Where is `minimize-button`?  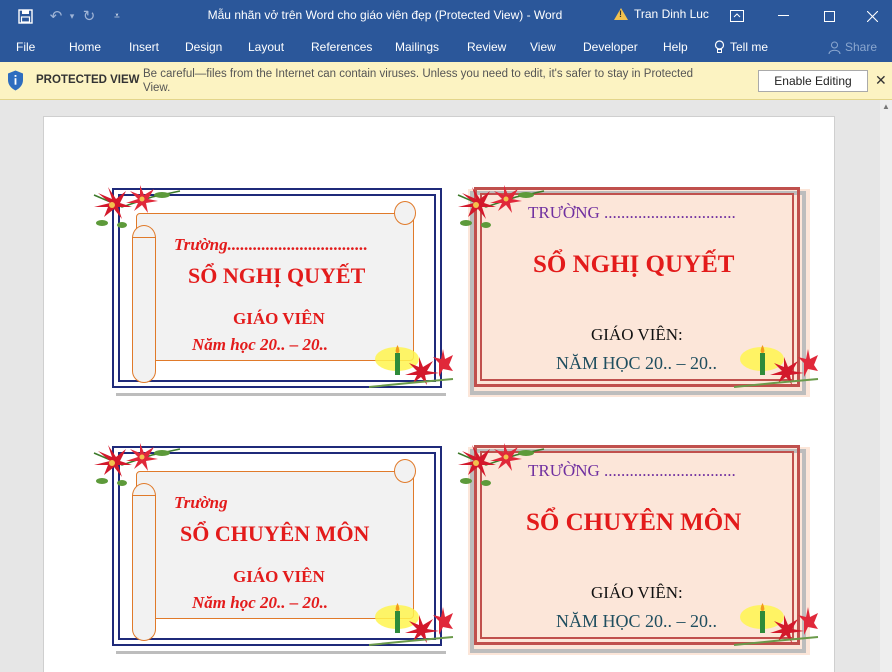 minimize-button is located at coordinates (783, 16).